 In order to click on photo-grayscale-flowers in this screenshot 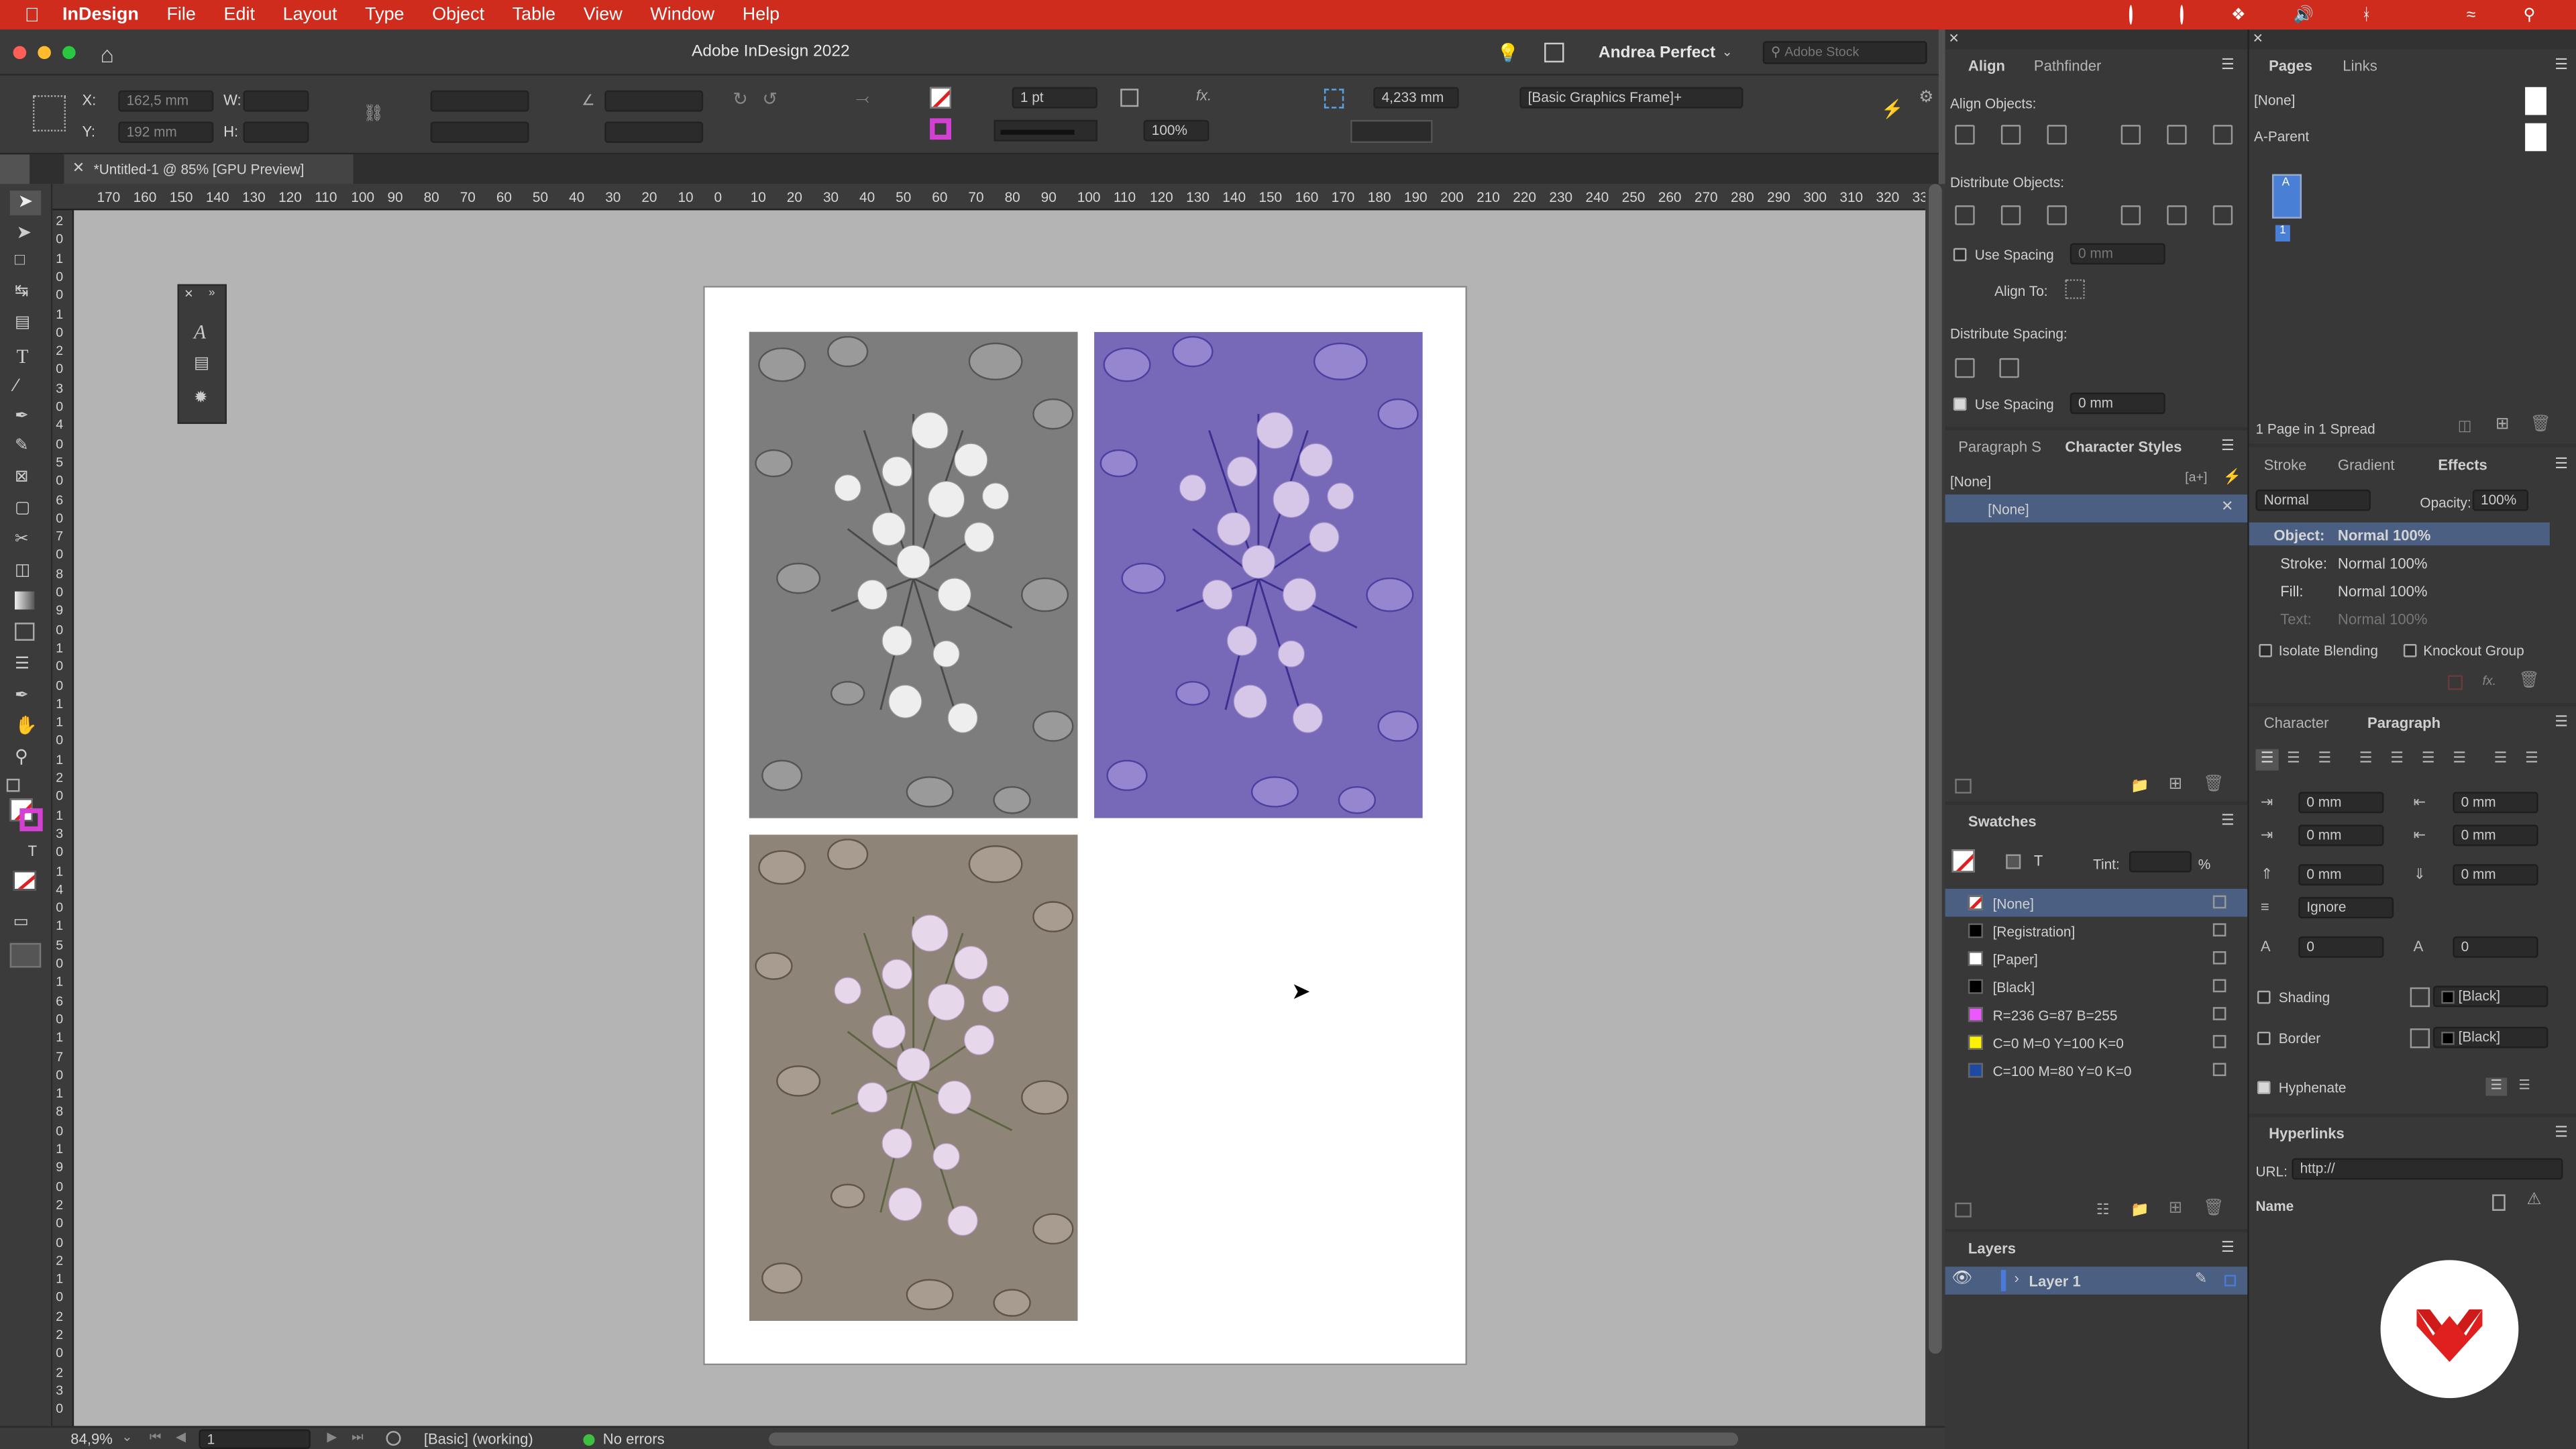, I will do `click(913, 574)`.